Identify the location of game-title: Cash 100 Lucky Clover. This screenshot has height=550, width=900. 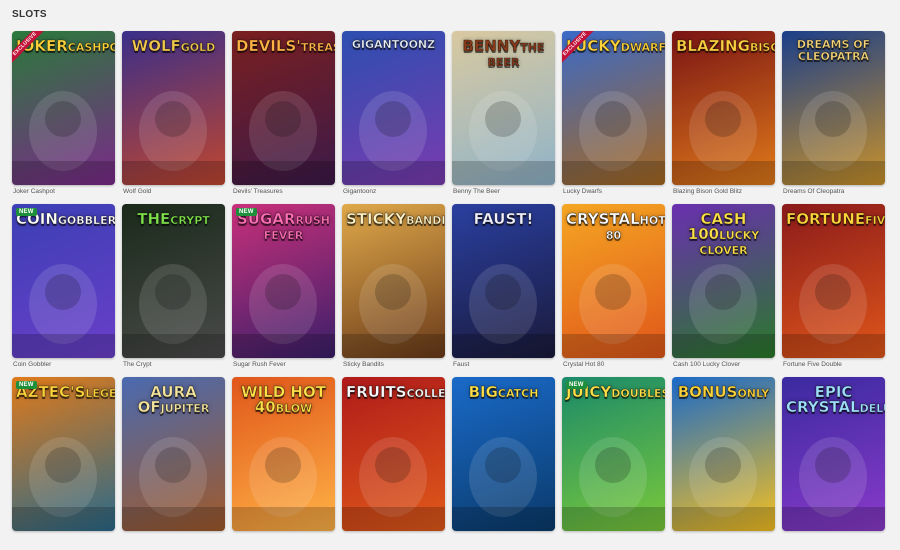
(724, 364).